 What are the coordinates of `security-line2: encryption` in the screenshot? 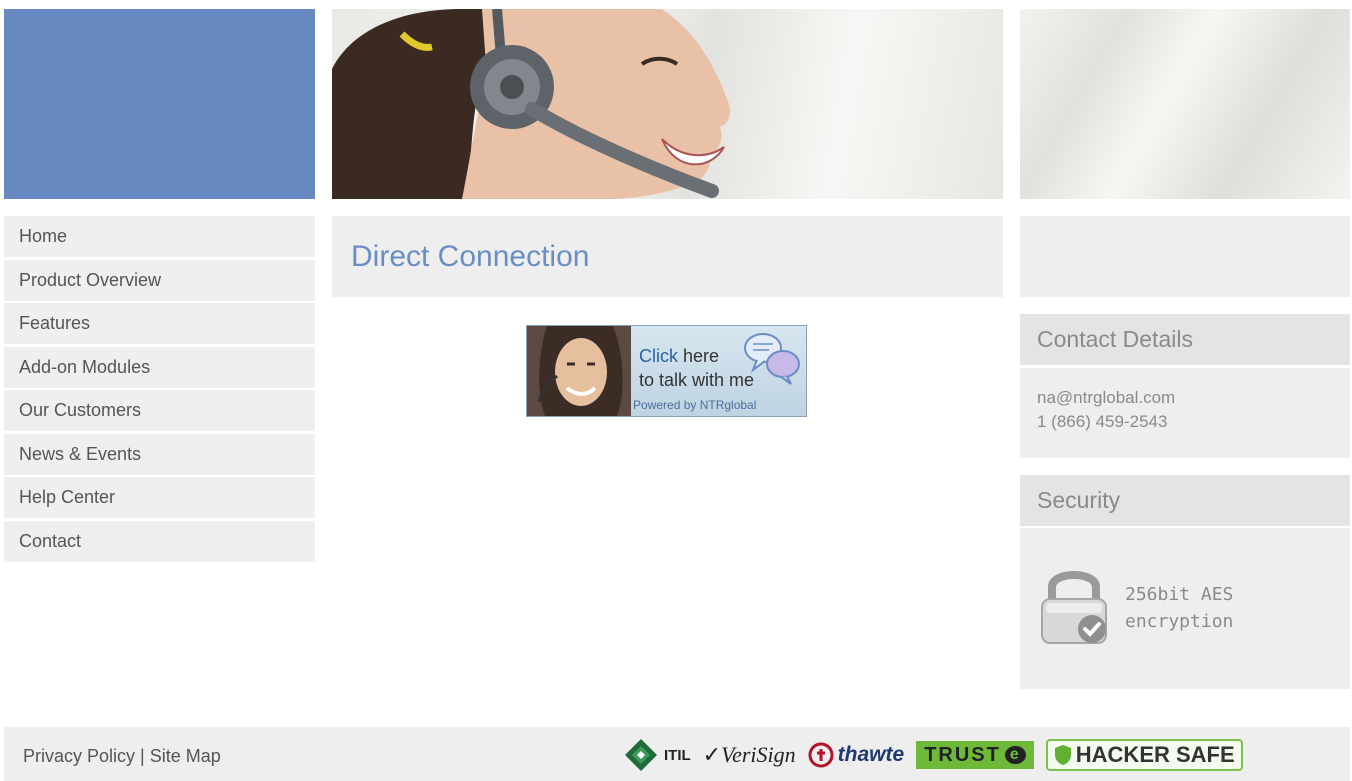 It's located at (1179, 621).